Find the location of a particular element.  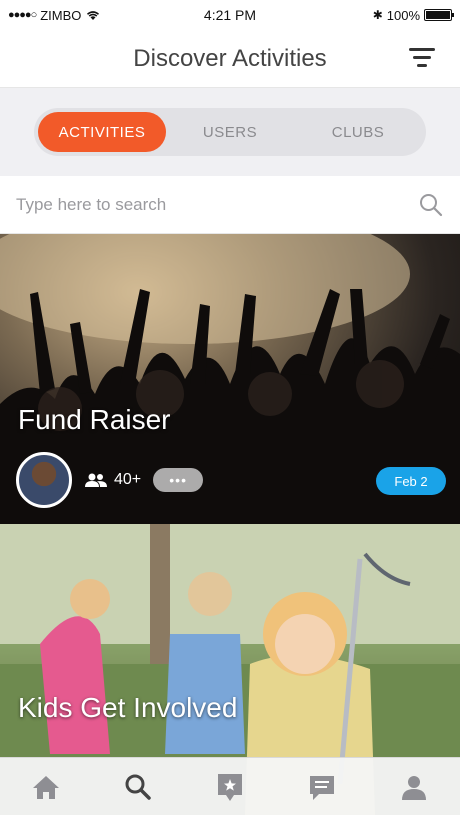

battery-label: 100% is located at coordinates (403, 15).